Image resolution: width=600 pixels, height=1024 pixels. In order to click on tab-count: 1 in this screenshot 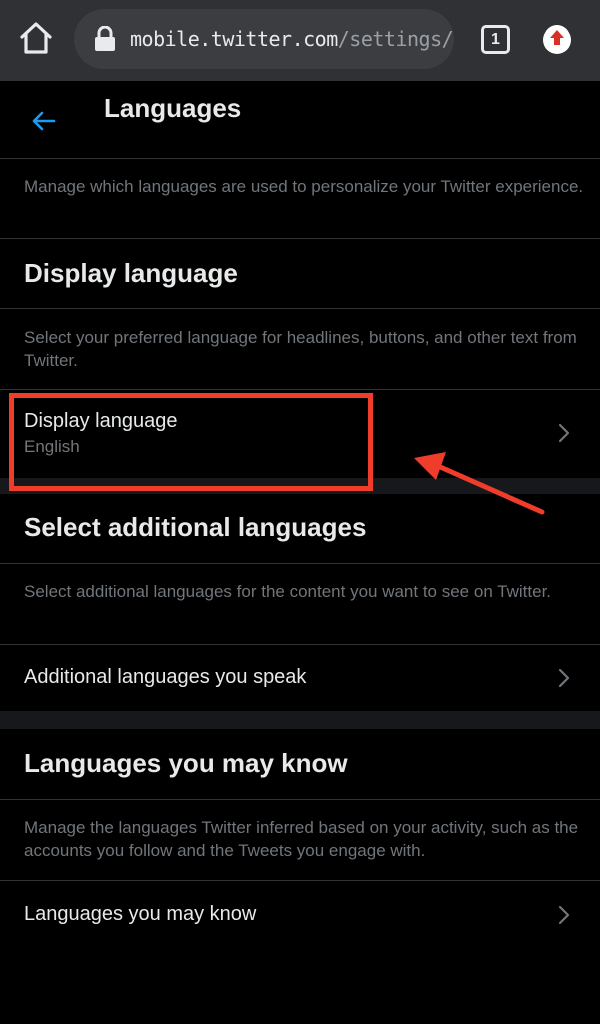, I will do `click(495, 39)`.